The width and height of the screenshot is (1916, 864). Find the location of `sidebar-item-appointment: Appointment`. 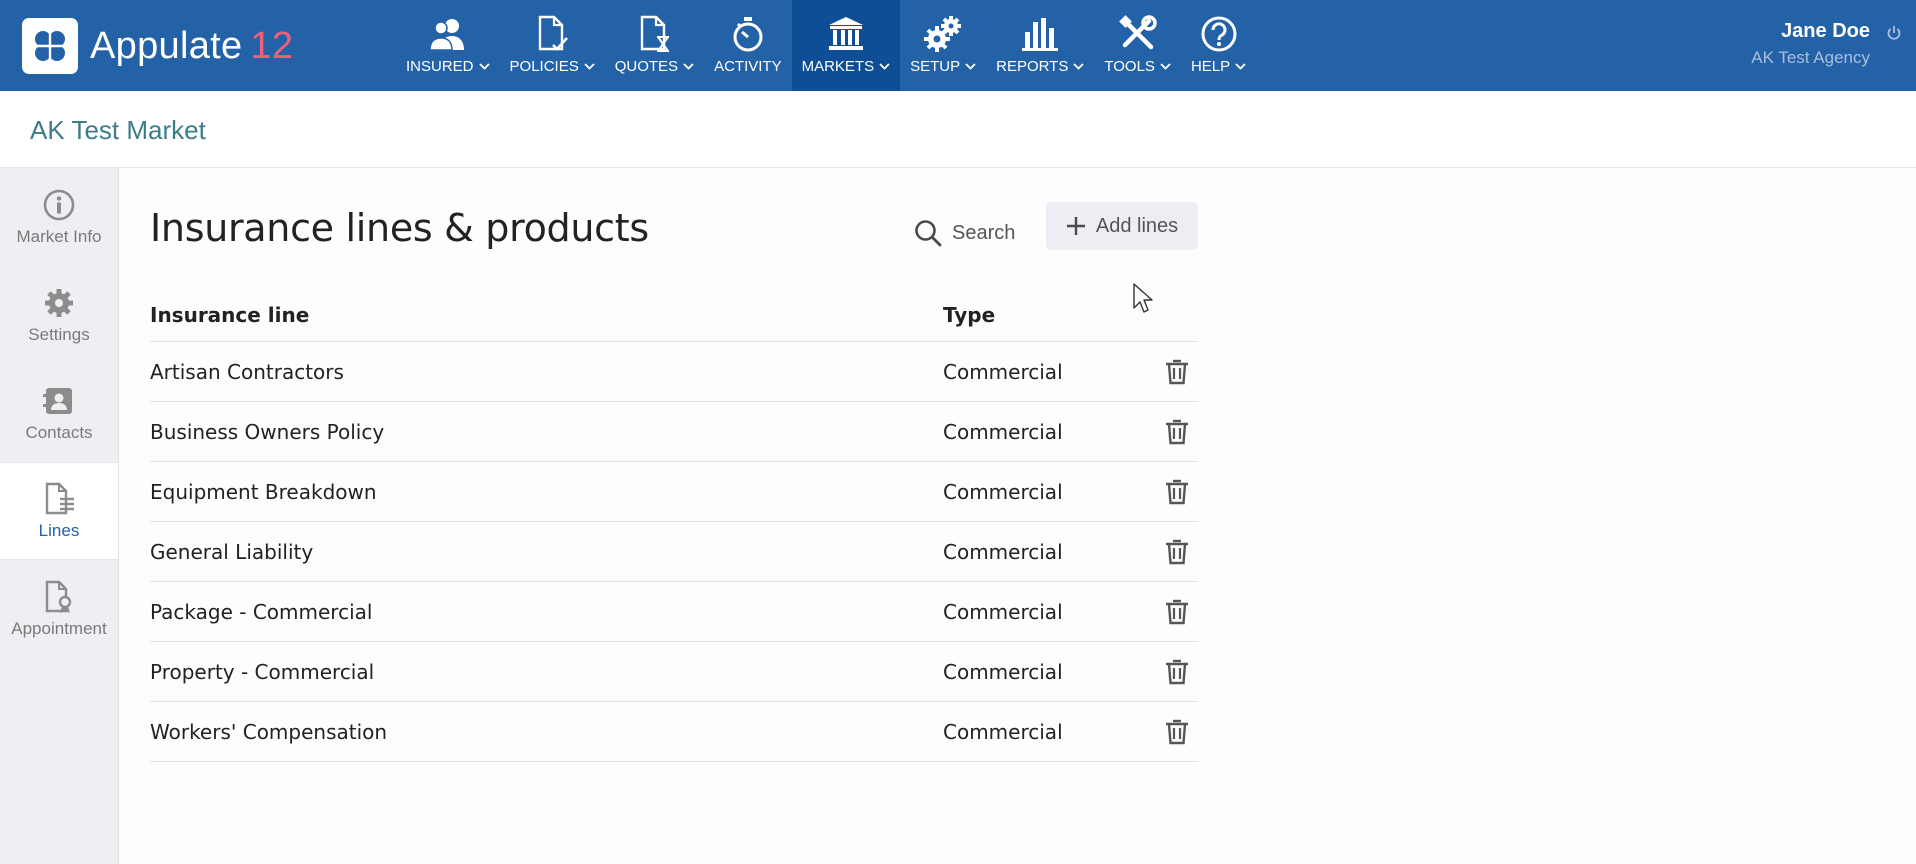

sidebar-item-appointment: Appointment is located at coordinates (59, 609).